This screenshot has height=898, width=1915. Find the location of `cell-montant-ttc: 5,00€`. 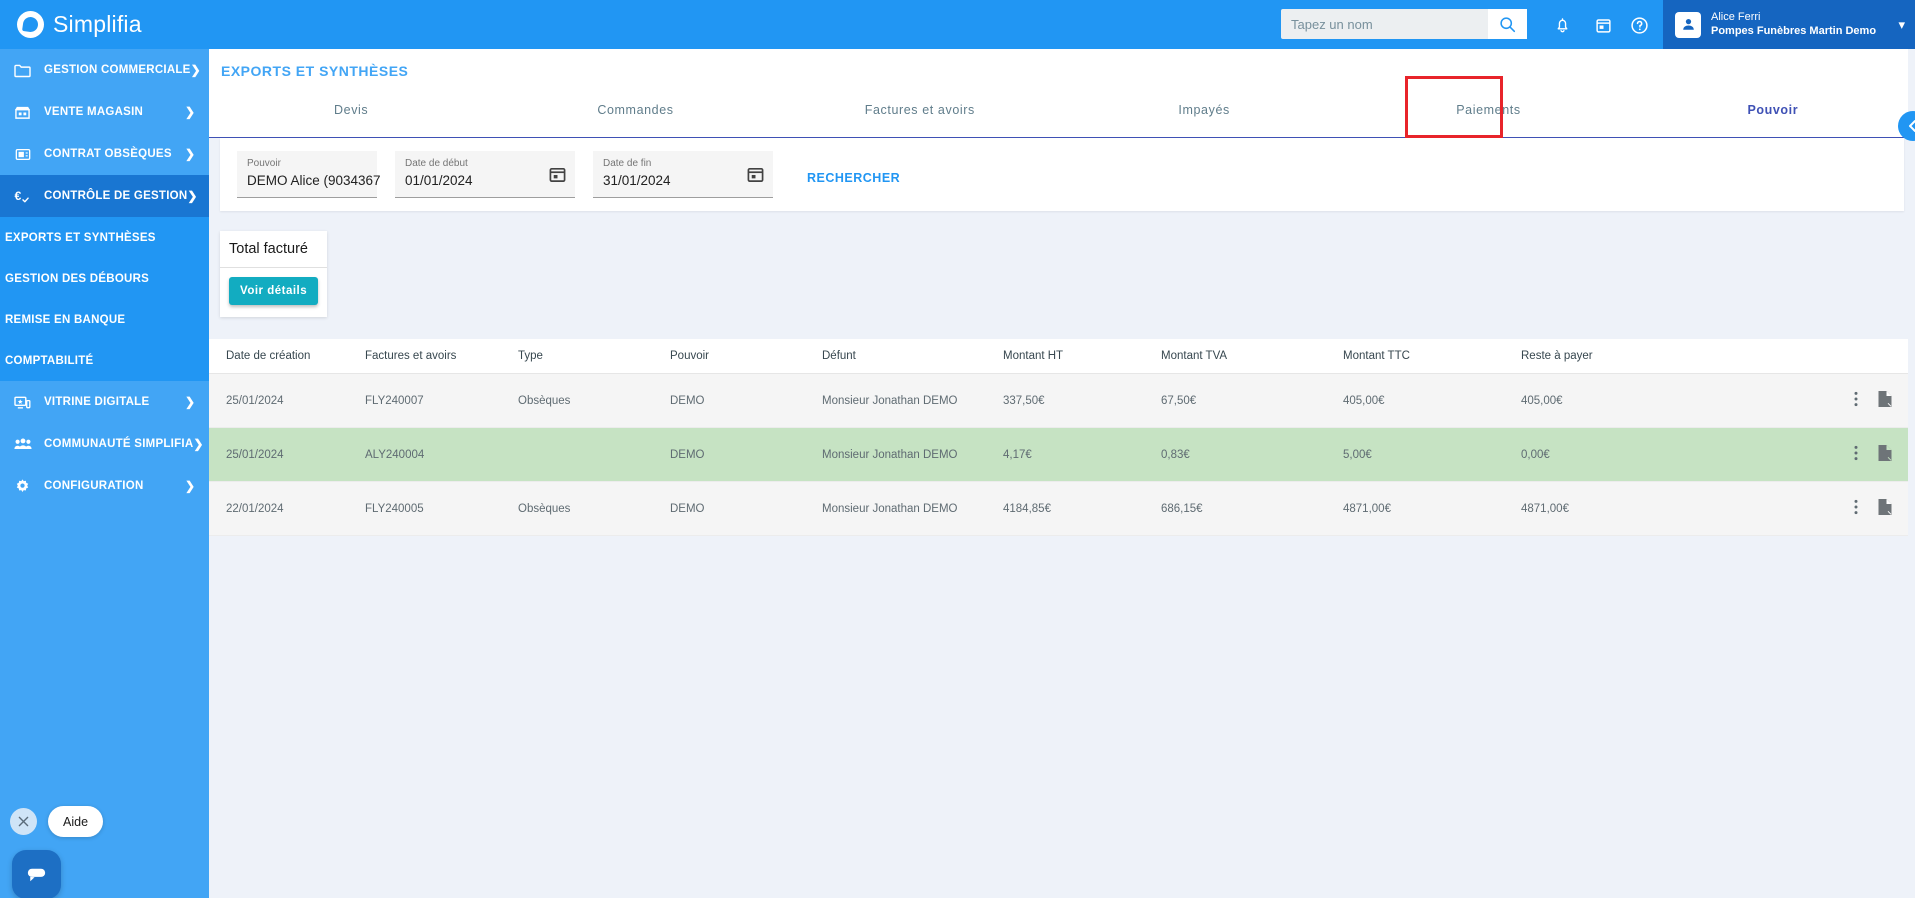

cell-montant-ttc: 5,00€ is located at coordinates (1432, 454).